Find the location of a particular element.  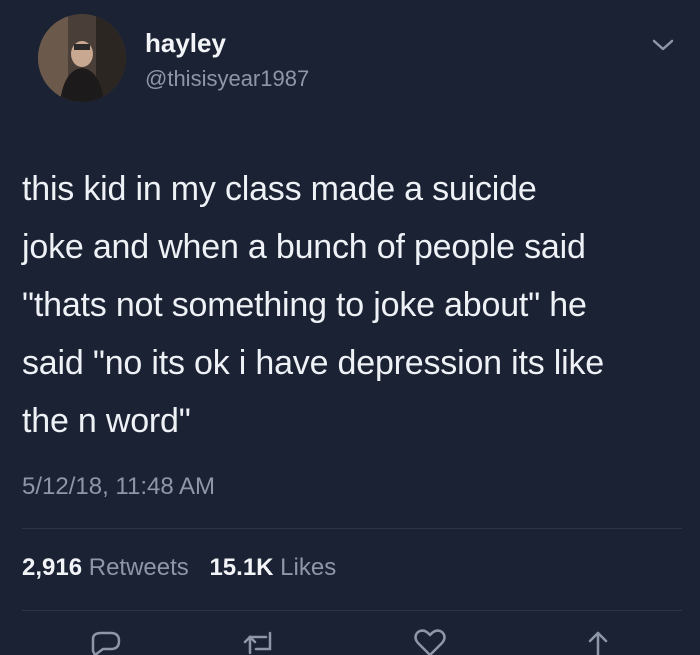

reply-icon is located at coordinates (105, 642).